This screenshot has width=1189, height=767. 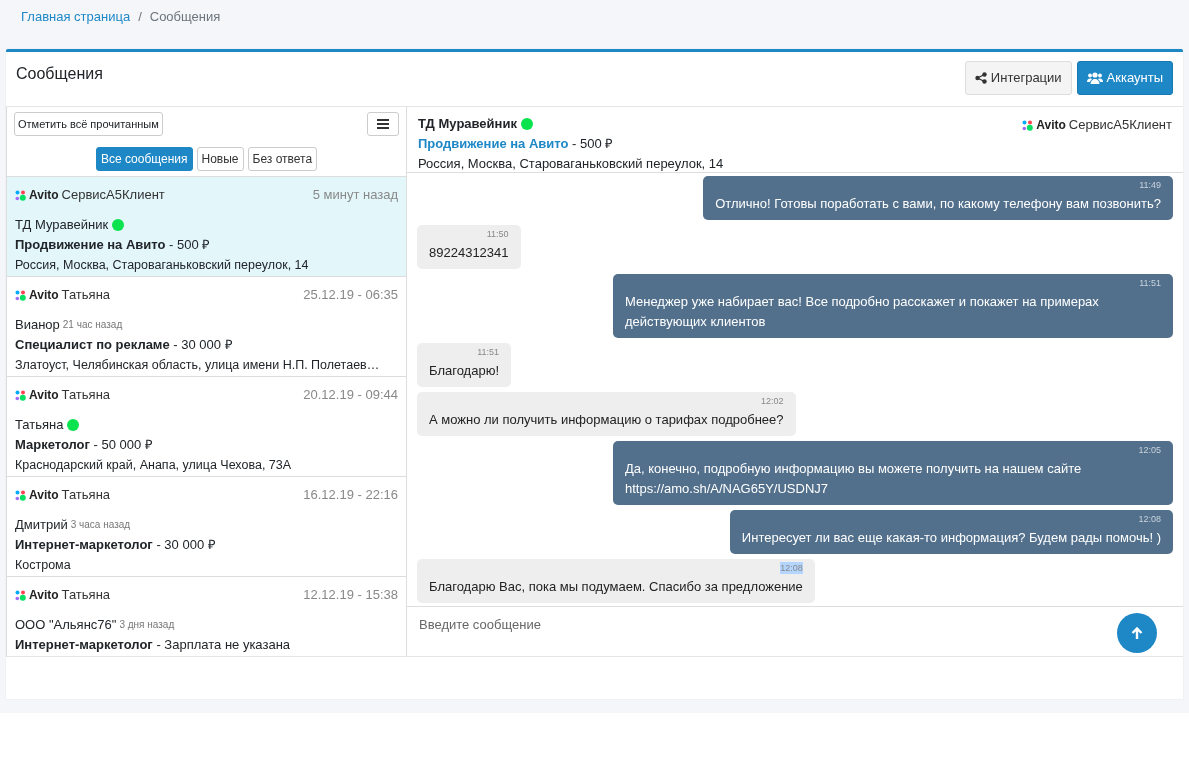 What do you see at coordinates (220, 159) in the screenshot?
I see `filter-tab: Новые` at bounding box center [220, 159].